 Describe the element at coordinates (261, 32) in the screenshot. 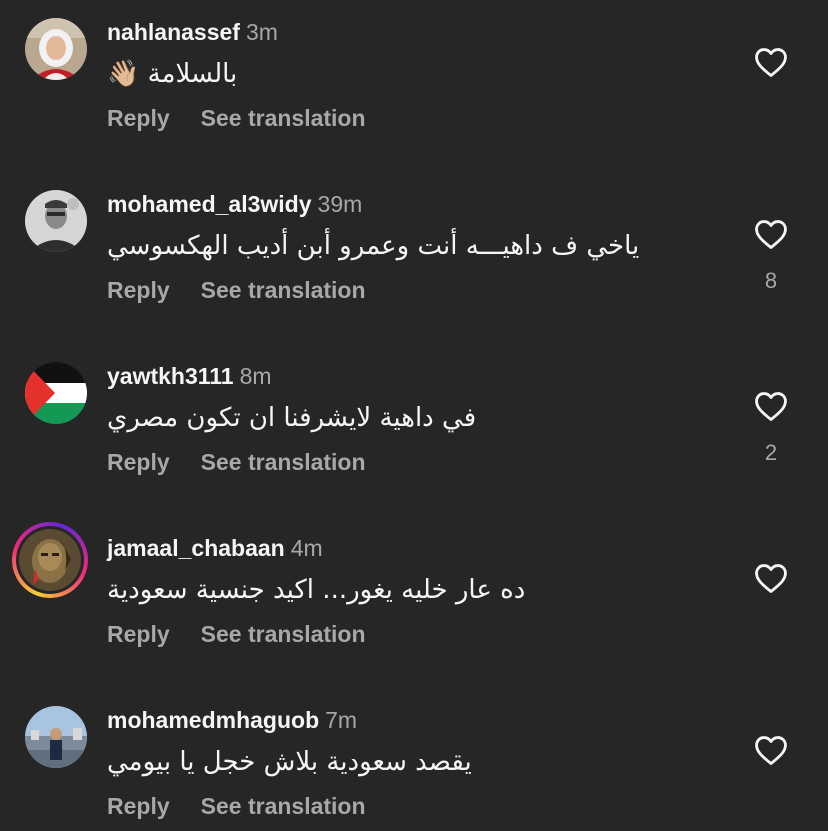

I see `timestamp: 3m` at that location.